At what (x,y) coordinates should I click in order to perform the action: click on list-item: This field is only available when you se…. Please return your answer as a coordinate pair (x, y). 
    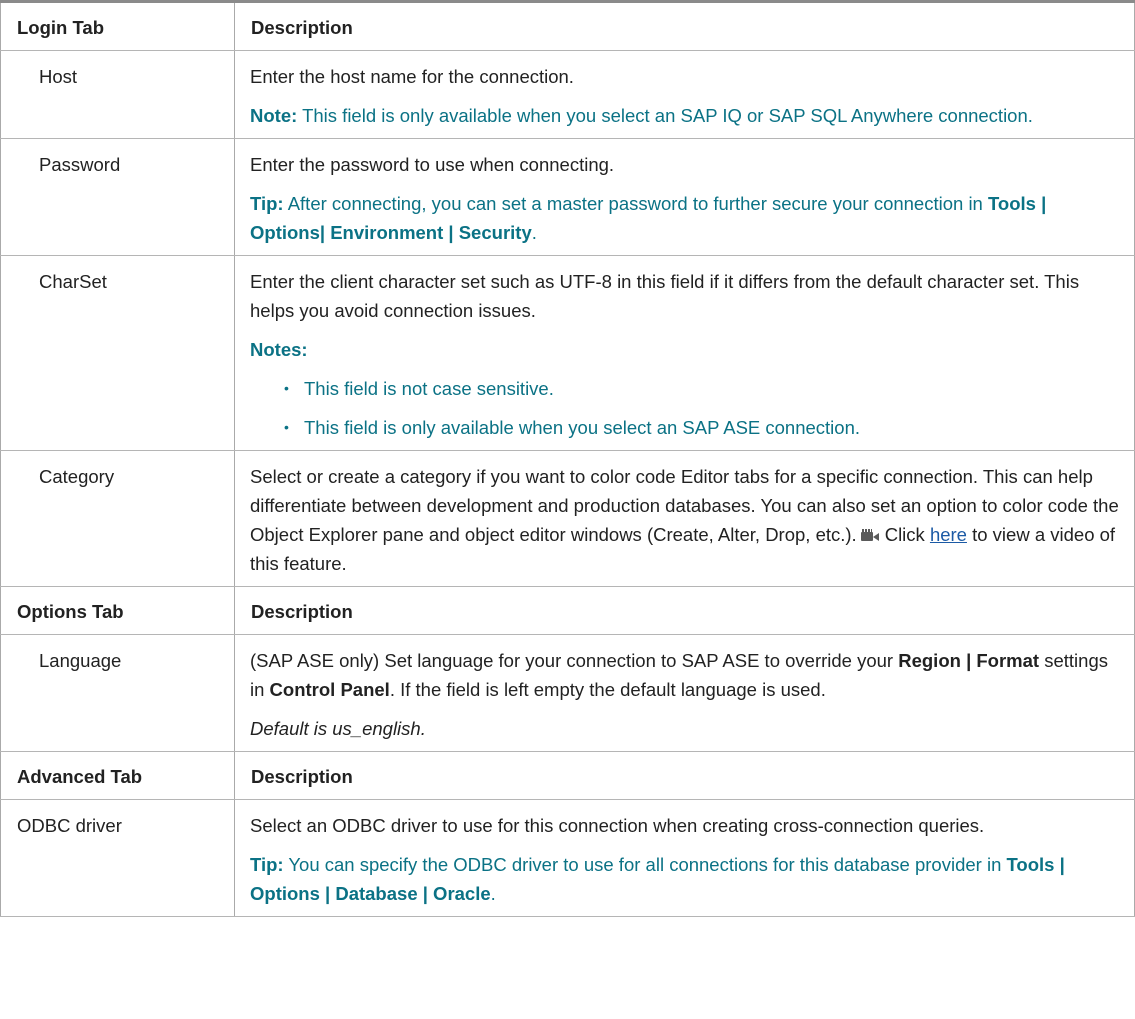
    Looking at the image, I should click on (702, 427).